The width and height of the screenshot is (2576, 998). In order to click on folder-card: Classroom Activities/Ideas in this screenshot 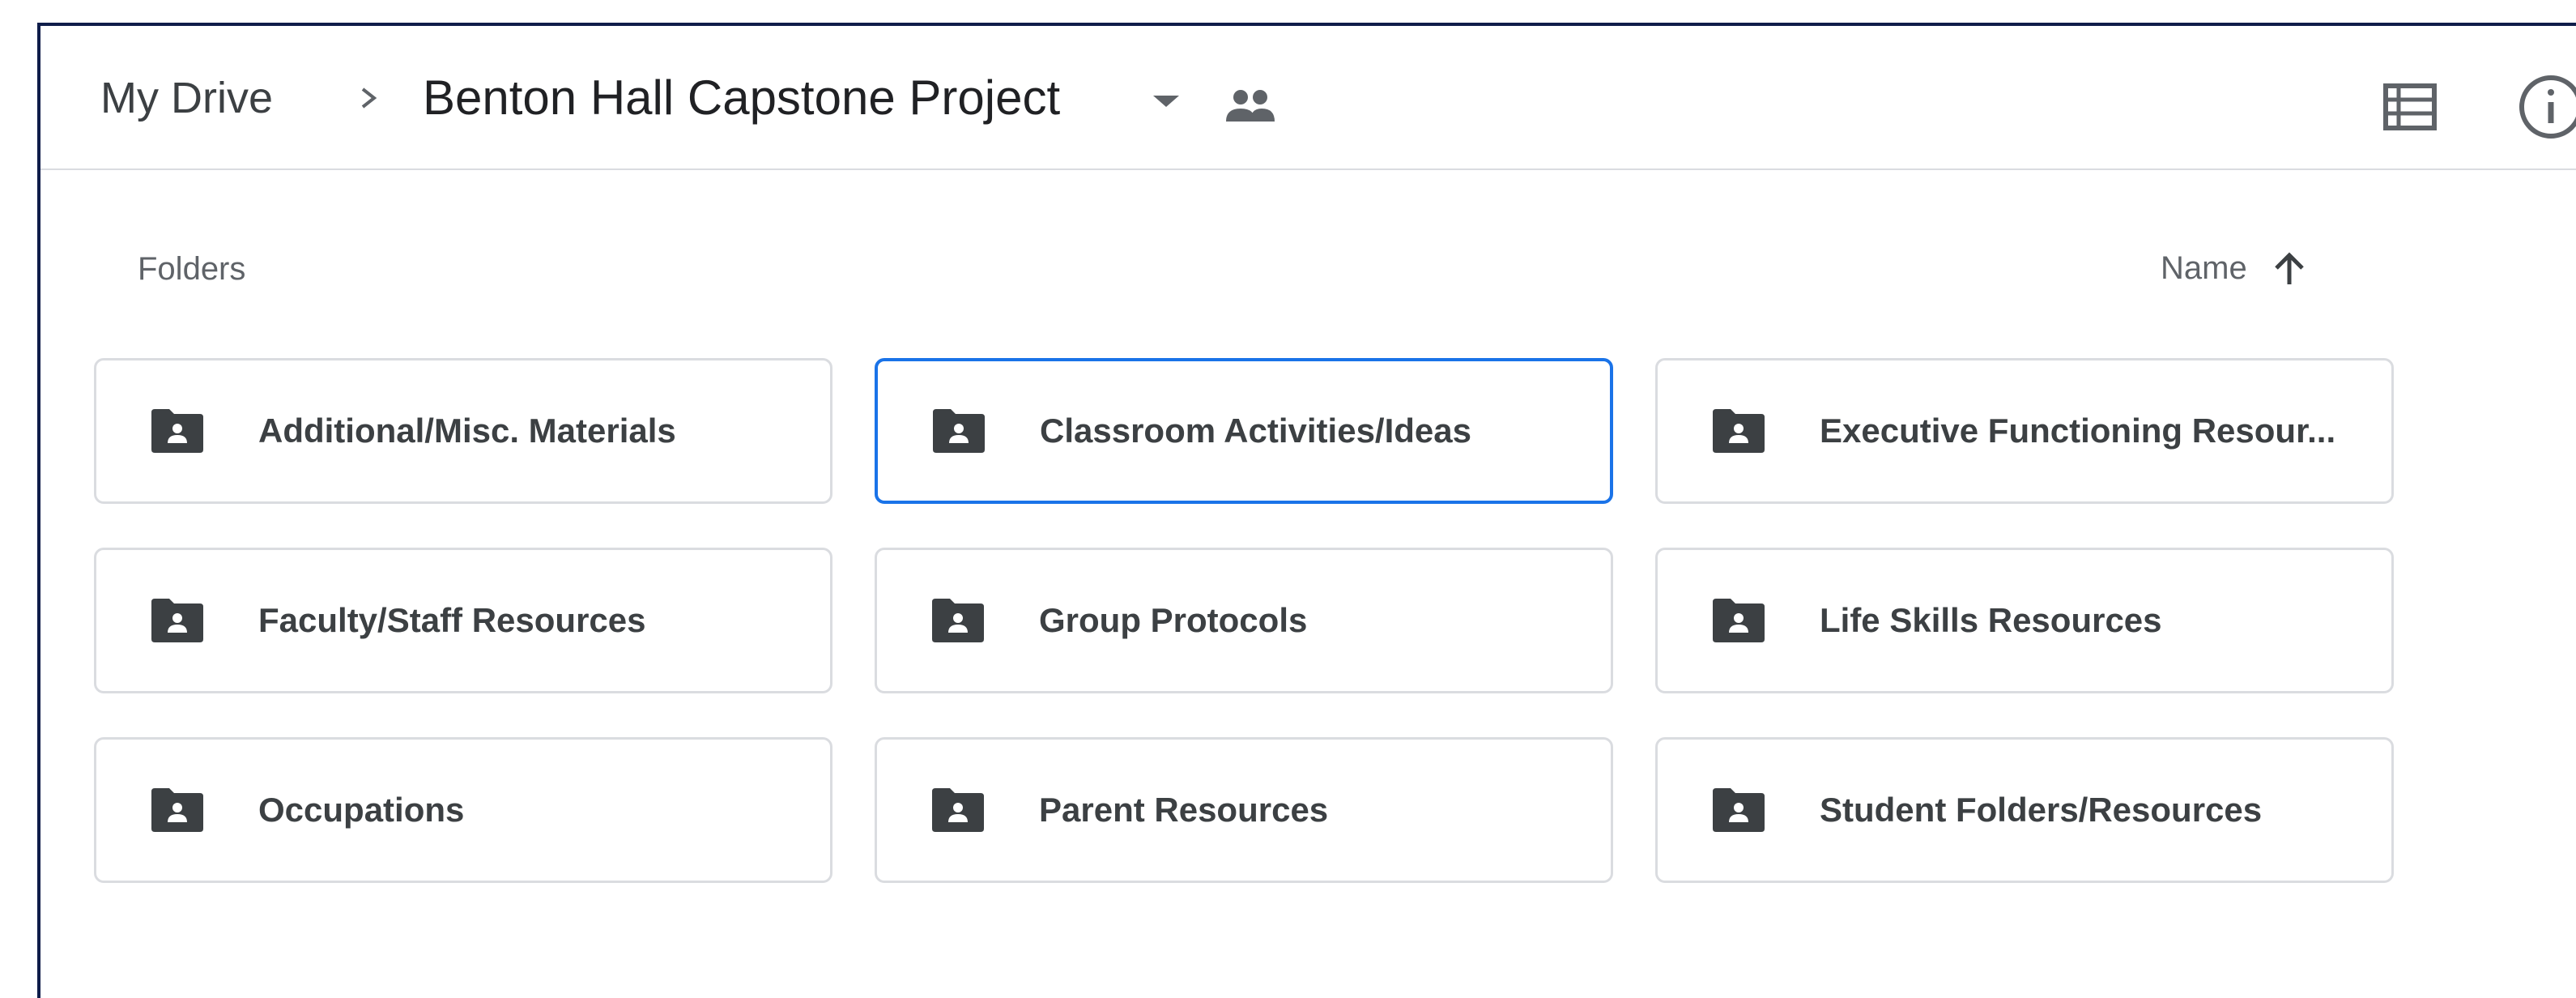, I will do `click(1244, 431)`.